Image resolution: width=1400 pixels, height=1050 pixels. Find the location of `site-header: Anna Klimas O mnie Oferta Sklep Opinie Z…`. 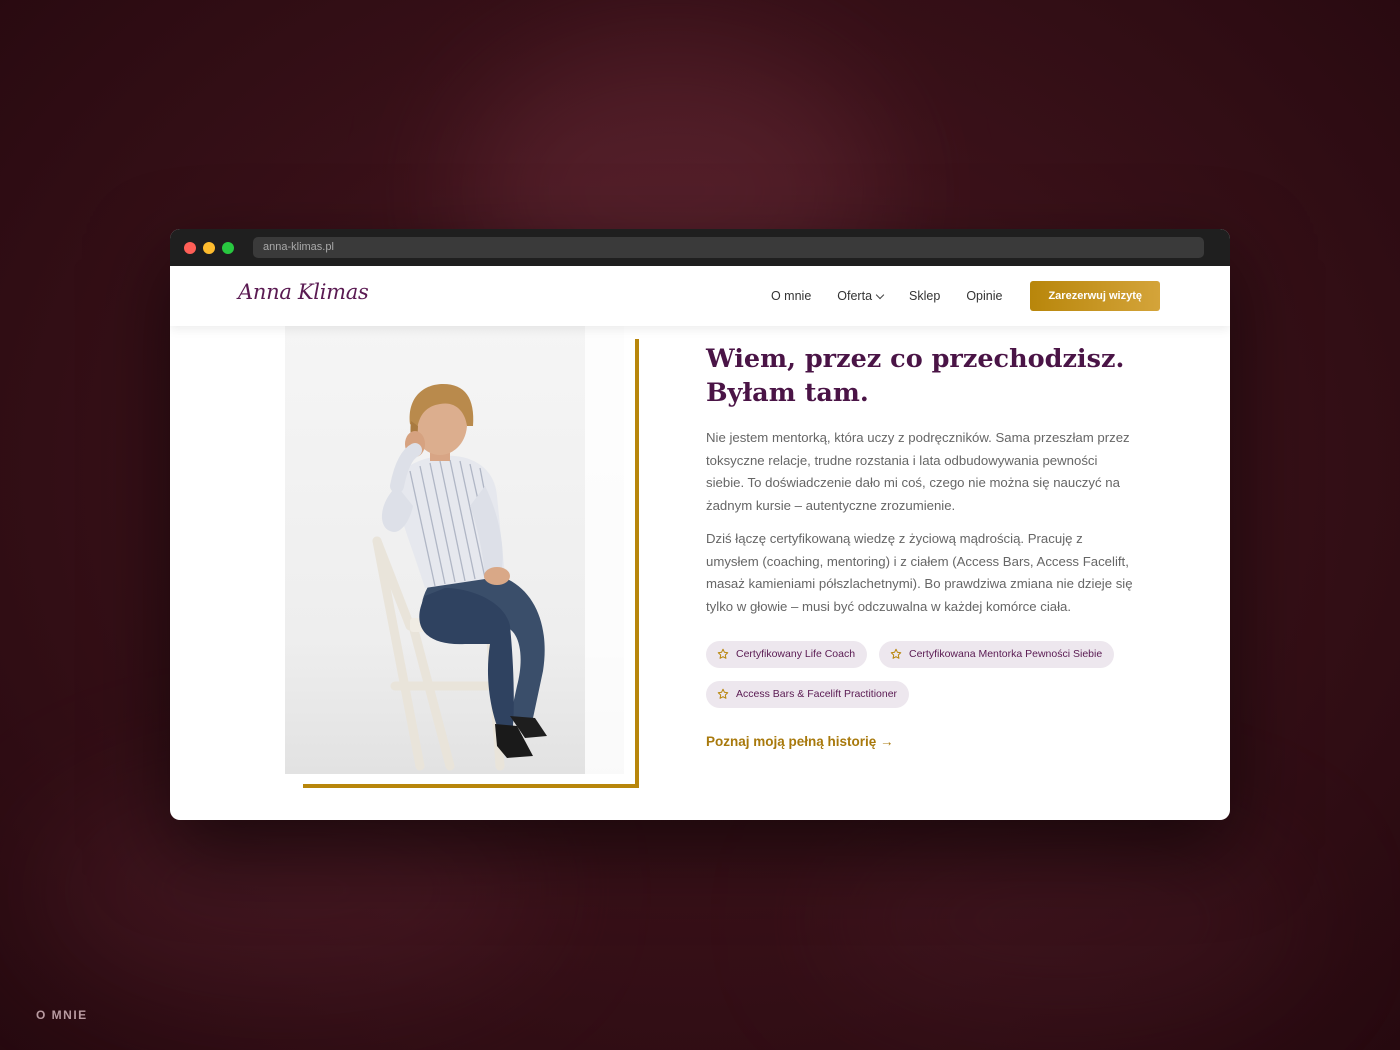

site-header: Anna Klimas O mnie Oferta Sklep Opinie Z… is located at coordinates (700, 296).